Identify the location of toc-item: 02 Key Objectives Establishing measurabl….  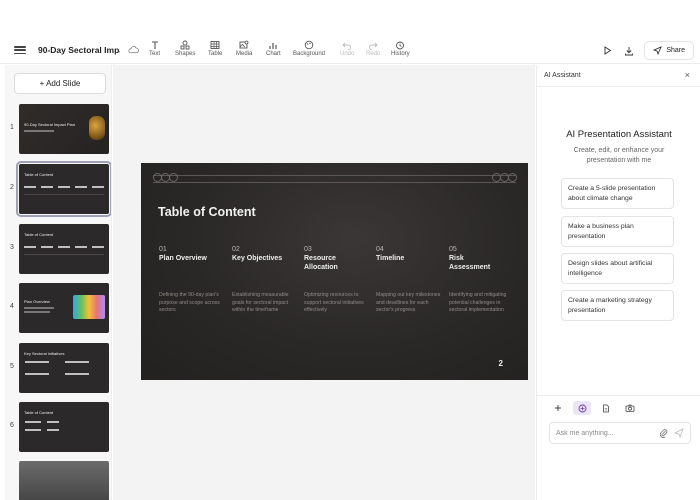
(267, 280).